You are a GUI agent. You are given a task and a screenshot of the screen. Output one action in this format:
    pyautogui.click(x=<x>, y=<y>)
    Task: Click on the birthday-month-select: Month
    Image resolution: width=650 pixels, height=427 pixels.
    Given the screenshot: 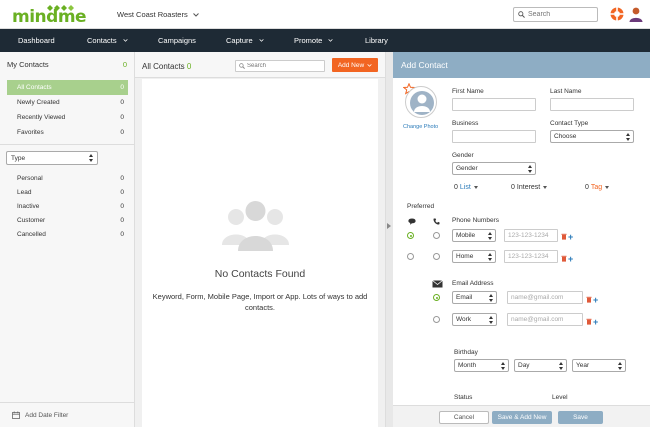 What is the action you would take?
    pyautogui.click(x=481, y=365)
    